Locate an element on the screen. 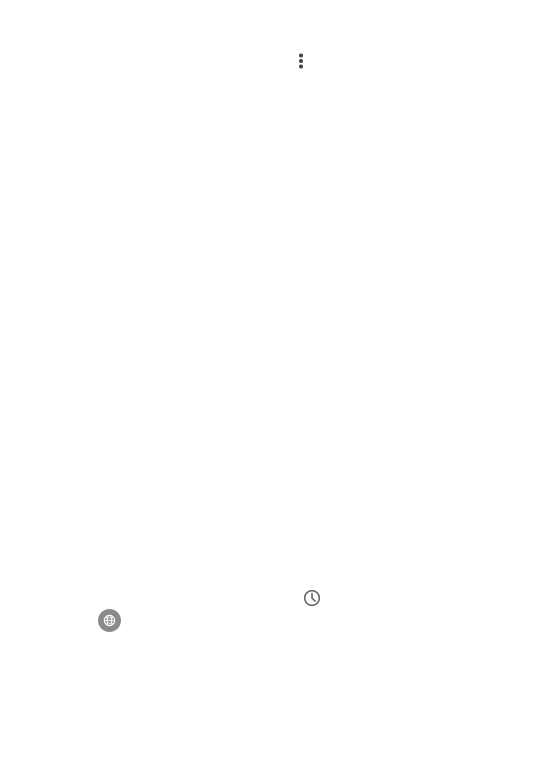 The height and width of the screenshot is (765, 539). history-button is located at coordinates (312, 598).